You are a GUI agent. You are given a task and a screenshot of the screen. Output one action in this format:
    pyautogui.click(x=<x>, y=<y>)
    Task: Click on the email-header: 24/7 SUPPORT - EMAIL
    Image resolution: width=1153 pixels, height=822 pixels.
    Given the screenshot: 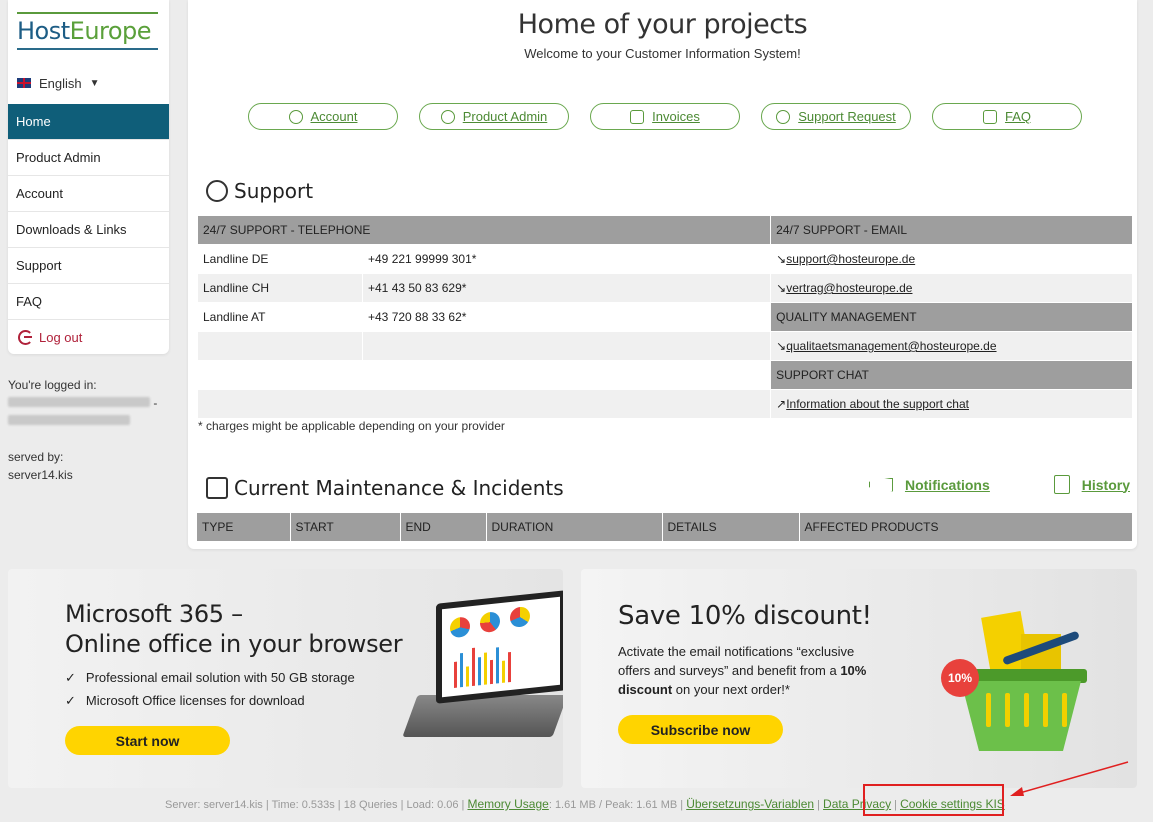 What is the action you would take?
    pyautogui.click(x=951, y=230)
    